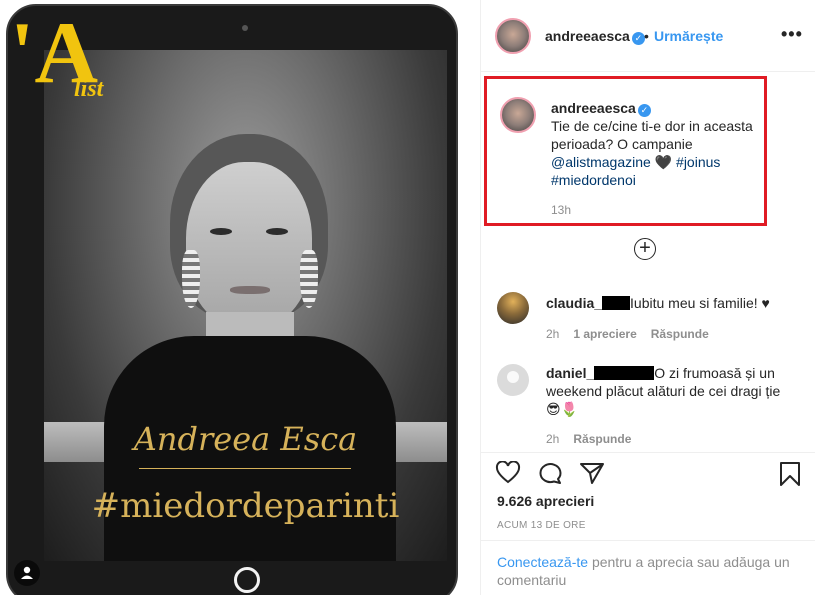 The image size is (815, 595). I want to click on bookmark-icon, so click(790, 476).